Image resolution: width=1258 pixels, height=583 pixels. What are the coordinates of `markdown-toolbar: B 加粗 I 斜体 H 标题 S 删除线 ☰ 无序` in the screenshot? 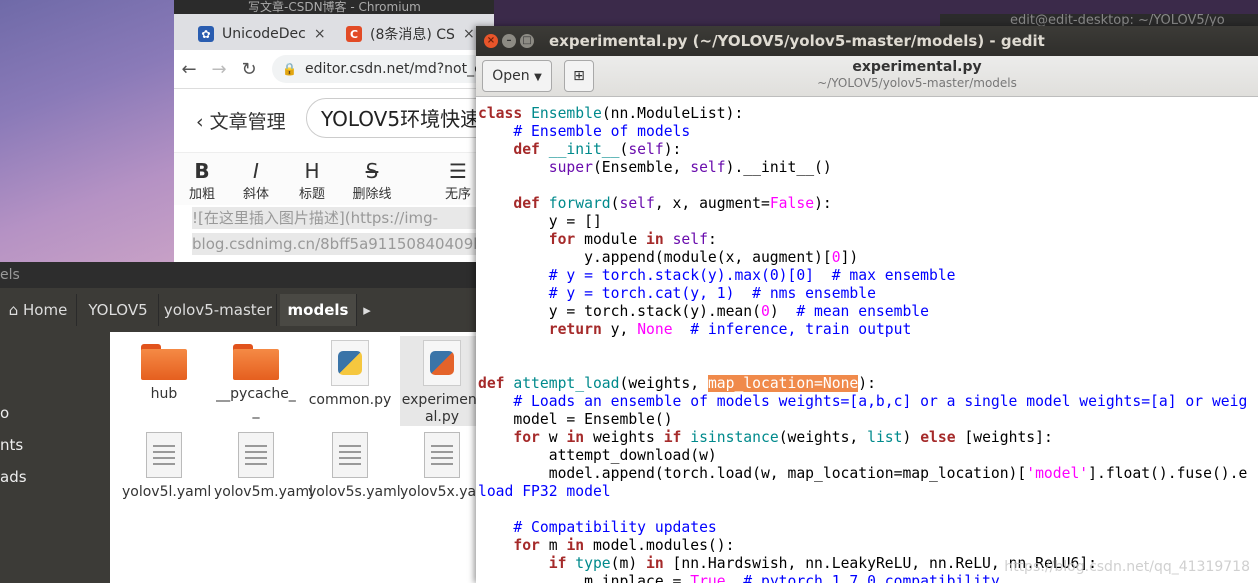 It's located at (334, 178).